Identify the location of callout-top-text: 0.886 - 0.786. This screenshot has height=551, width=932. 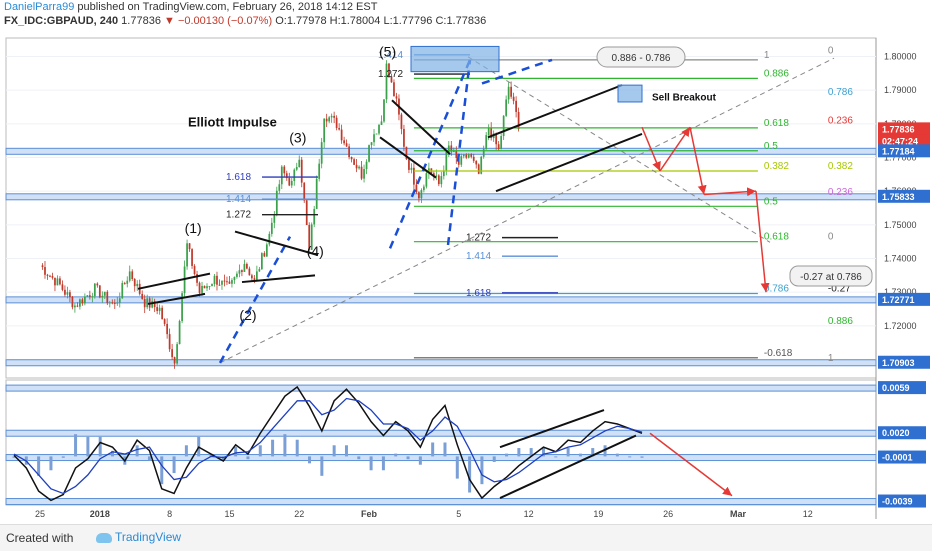
(641, 58).